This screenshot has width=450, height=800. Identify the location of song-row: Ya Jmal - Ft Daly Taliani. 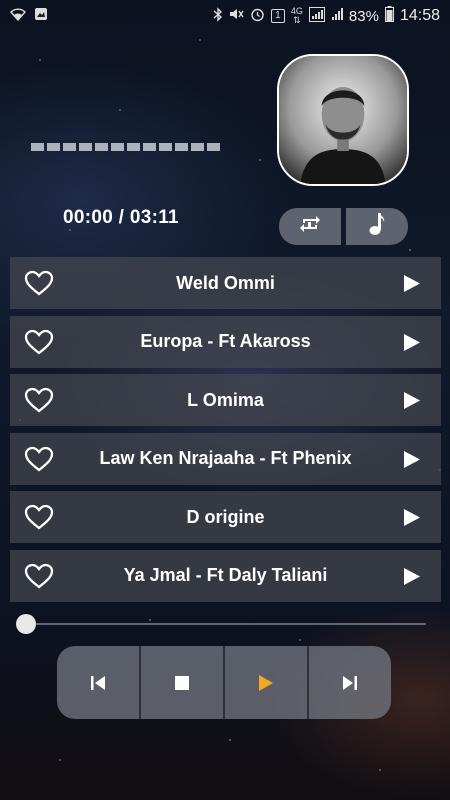
(225, 575).